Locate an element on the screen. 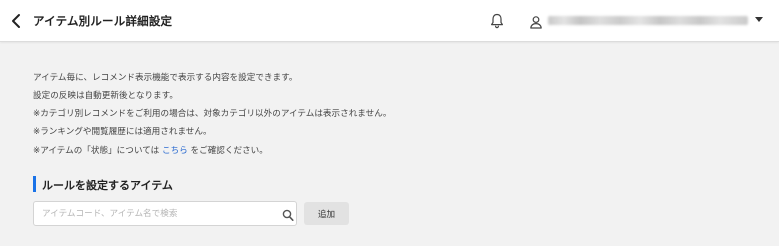  status-help-link: こちら is located at coordinates (175, 151).